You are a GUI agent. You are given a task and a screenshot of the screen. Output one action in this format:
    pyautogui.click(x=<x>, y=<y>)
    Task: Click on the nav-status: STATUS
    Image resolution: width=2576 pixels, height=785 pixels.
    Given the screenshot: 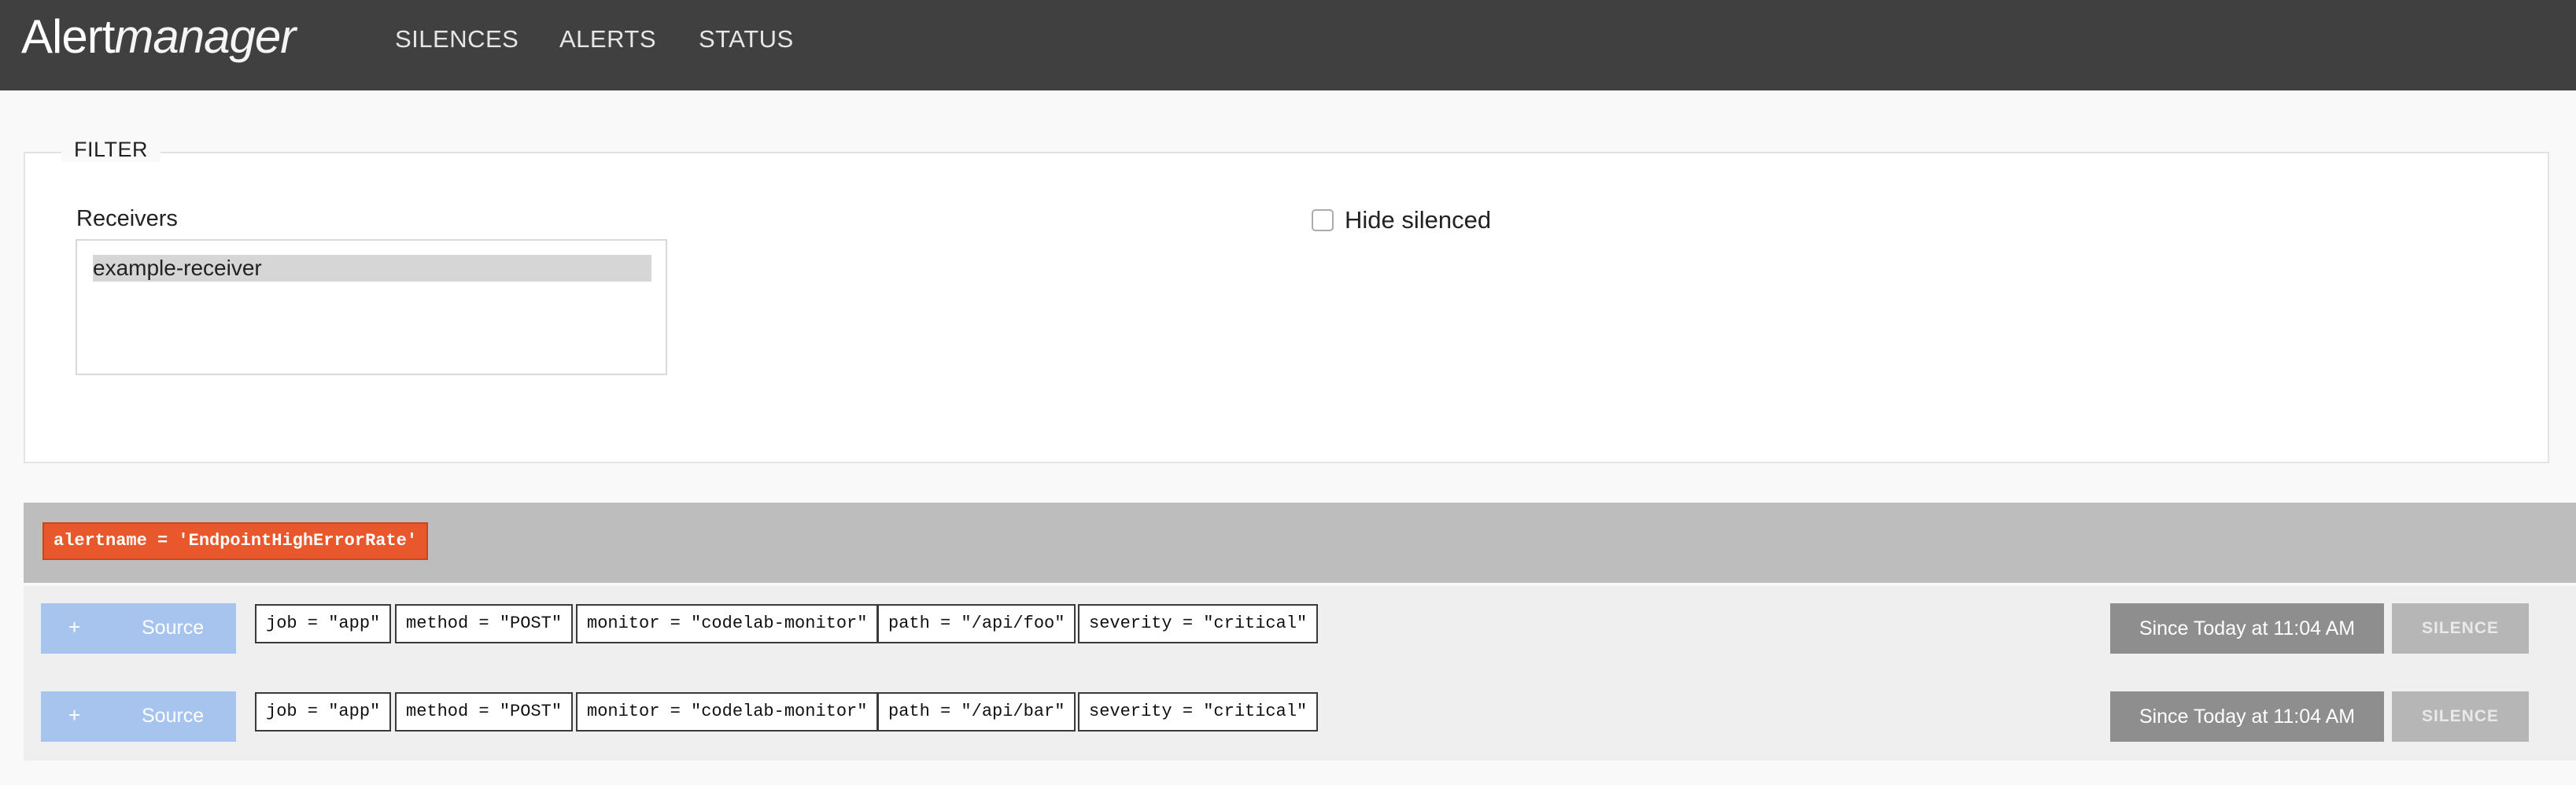 What is the action you would take?
    pyautogui.click(x=746, y=39)
    